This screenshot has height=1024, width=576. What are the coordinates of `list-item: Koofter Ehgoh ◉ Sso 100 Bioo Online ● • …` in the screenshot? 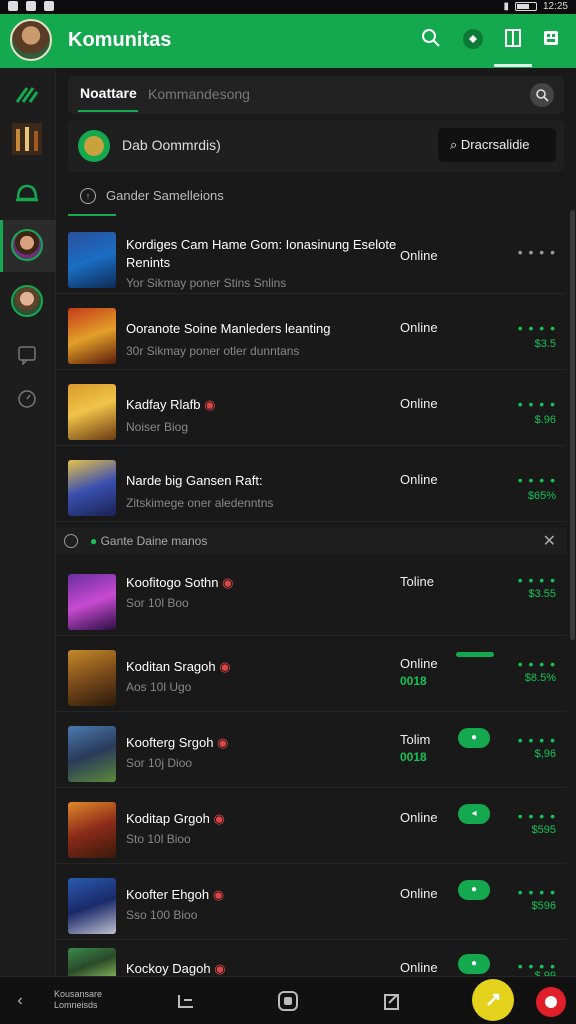 It's located at (311, 902).